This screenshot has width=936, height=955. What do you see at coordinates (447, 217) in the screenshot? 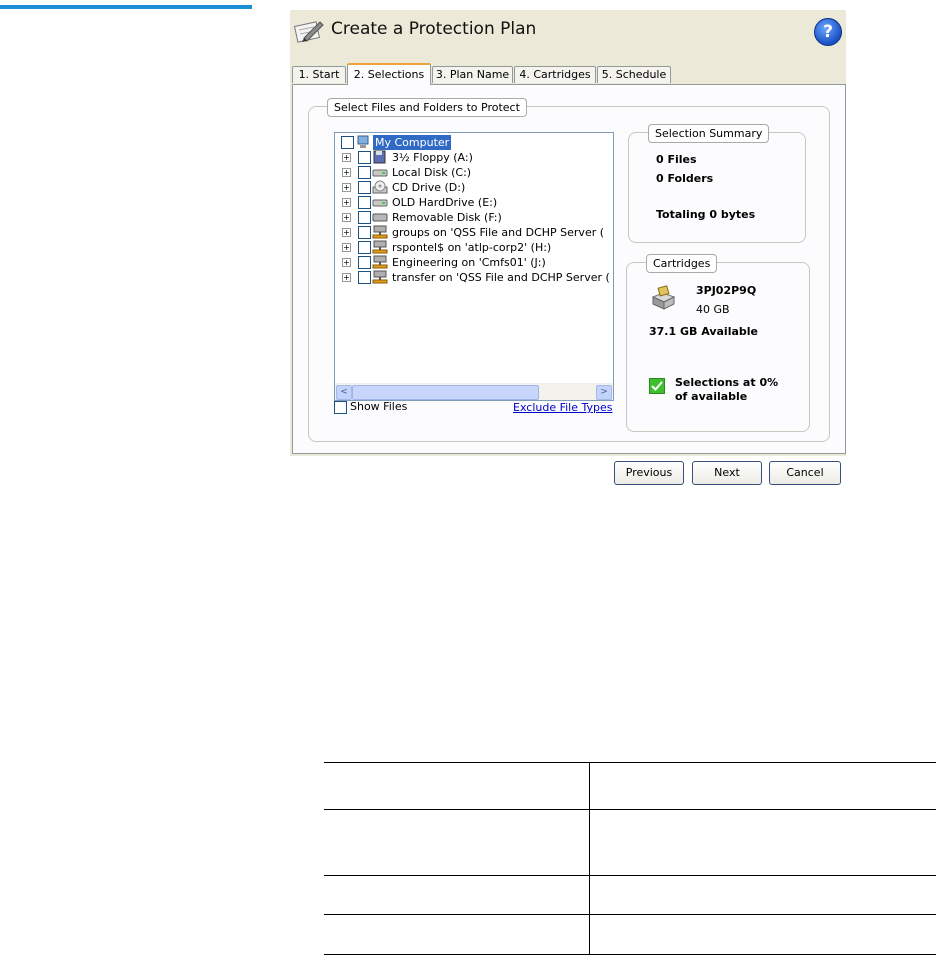
I see `tree-item-label: Removable Disk (F:)` at bounding box center [447, 217].